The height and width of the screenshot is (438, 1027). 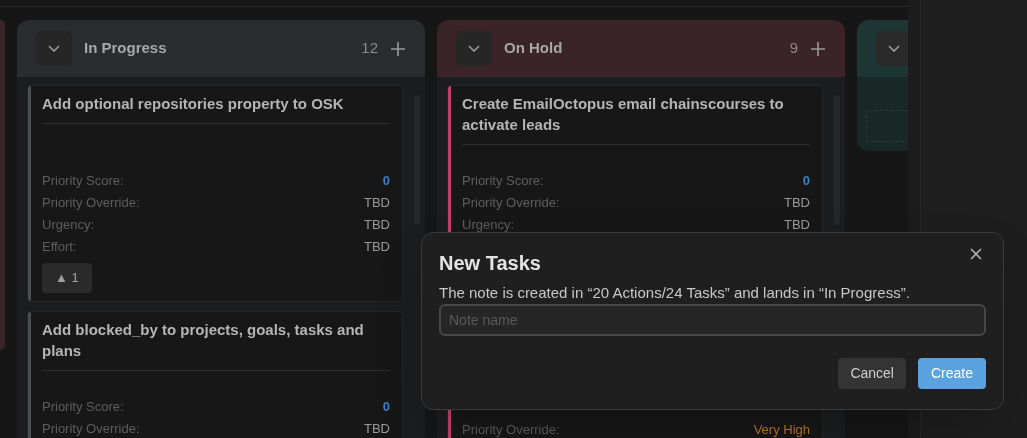 I want to click on card-title: Create EmailOctopus email chainscourses to activate leads, so click(x=636, y=119).